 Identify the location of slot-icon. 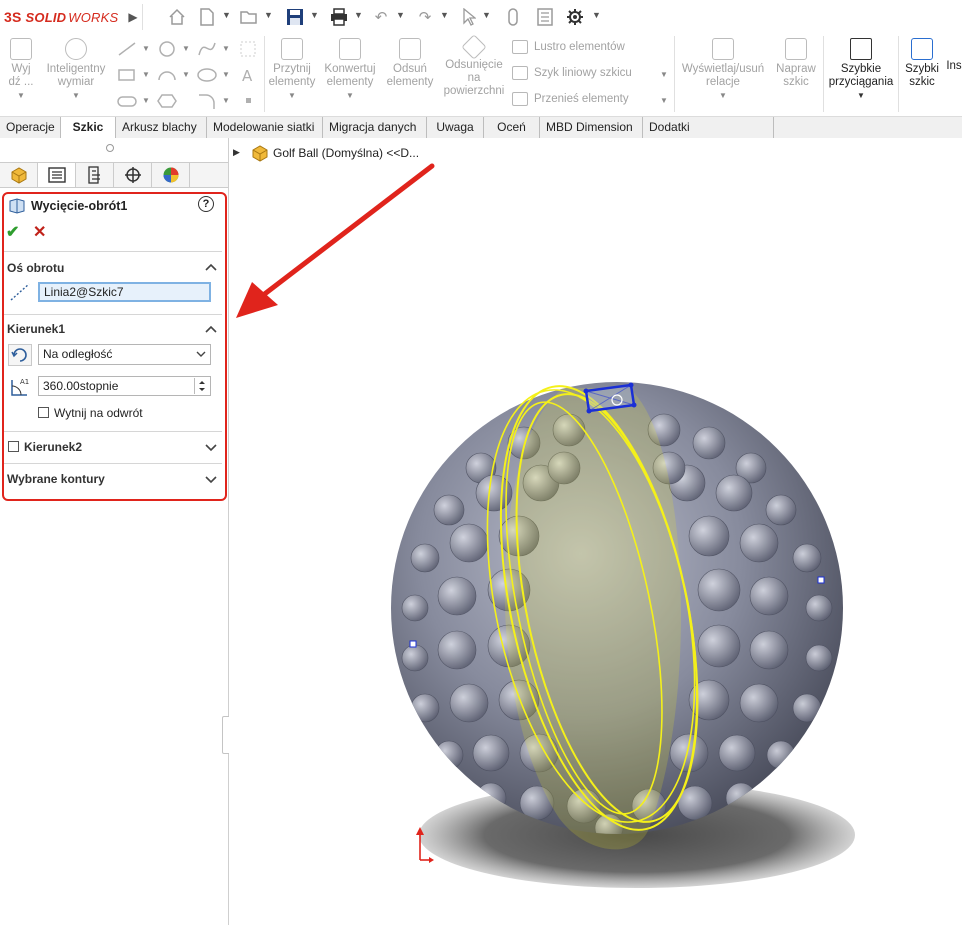
(127, 101).